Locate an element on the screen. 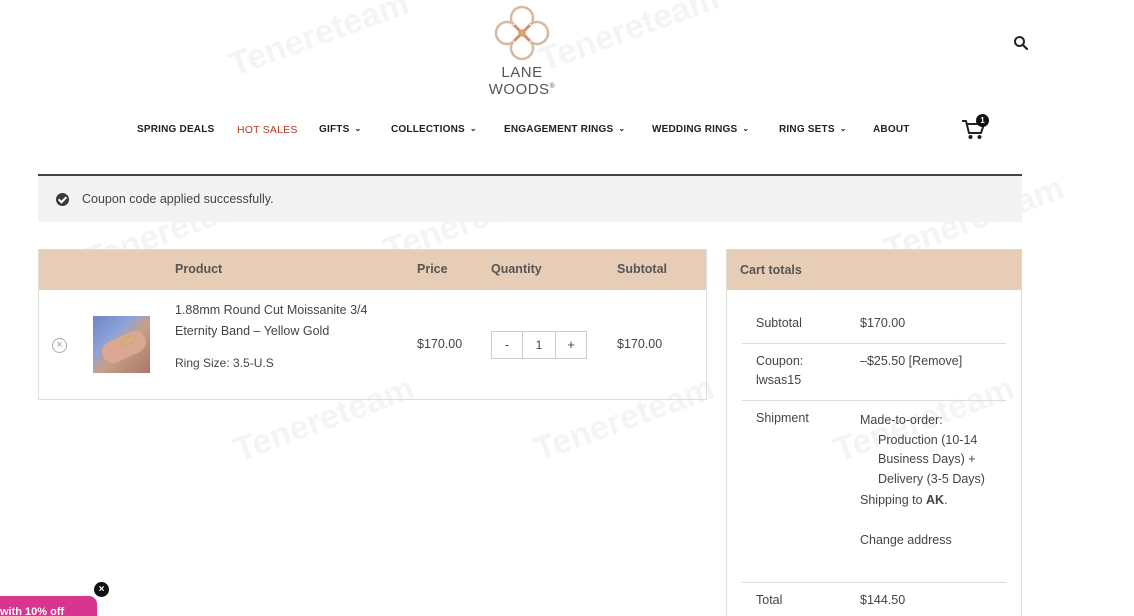 Image resolution: width=1134 pixels, height=616 pixels. totals-row-coupon: Coupon: lwsas15 –$25.50 [Remove] is located at coordinates (874, 372).